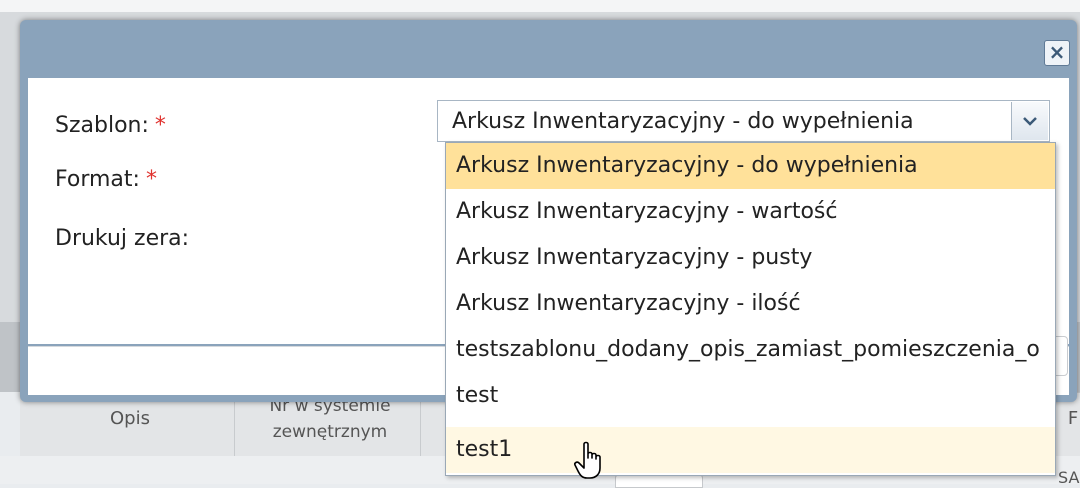 Image resolution: width=1080 pixels, height=488 pixels. Describe the element at coordinates (1029, 121) in the screenshot. I see `chevron-down-icon` at that location.